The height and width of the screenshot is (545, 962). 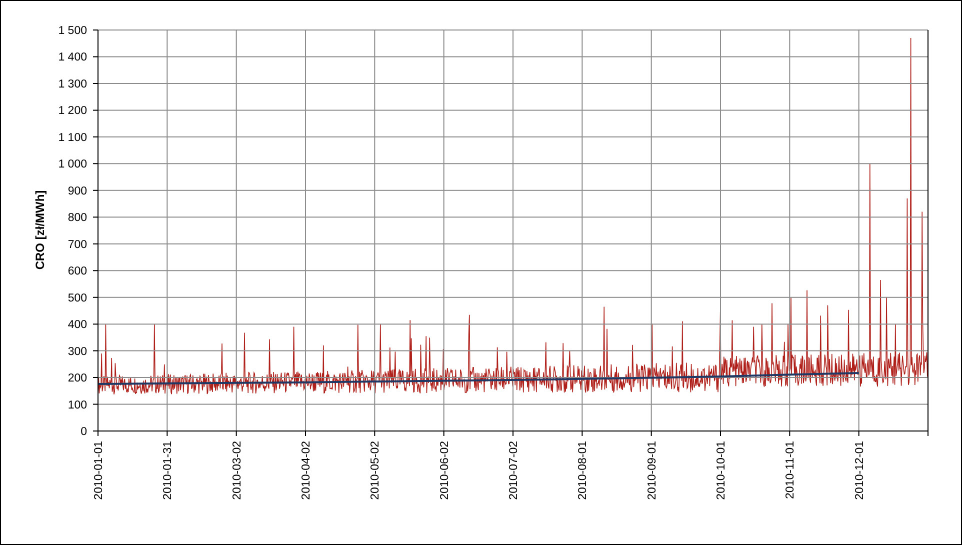 I want to click on x-tick-label: 2010-09-01, so click(x=652, y=470).